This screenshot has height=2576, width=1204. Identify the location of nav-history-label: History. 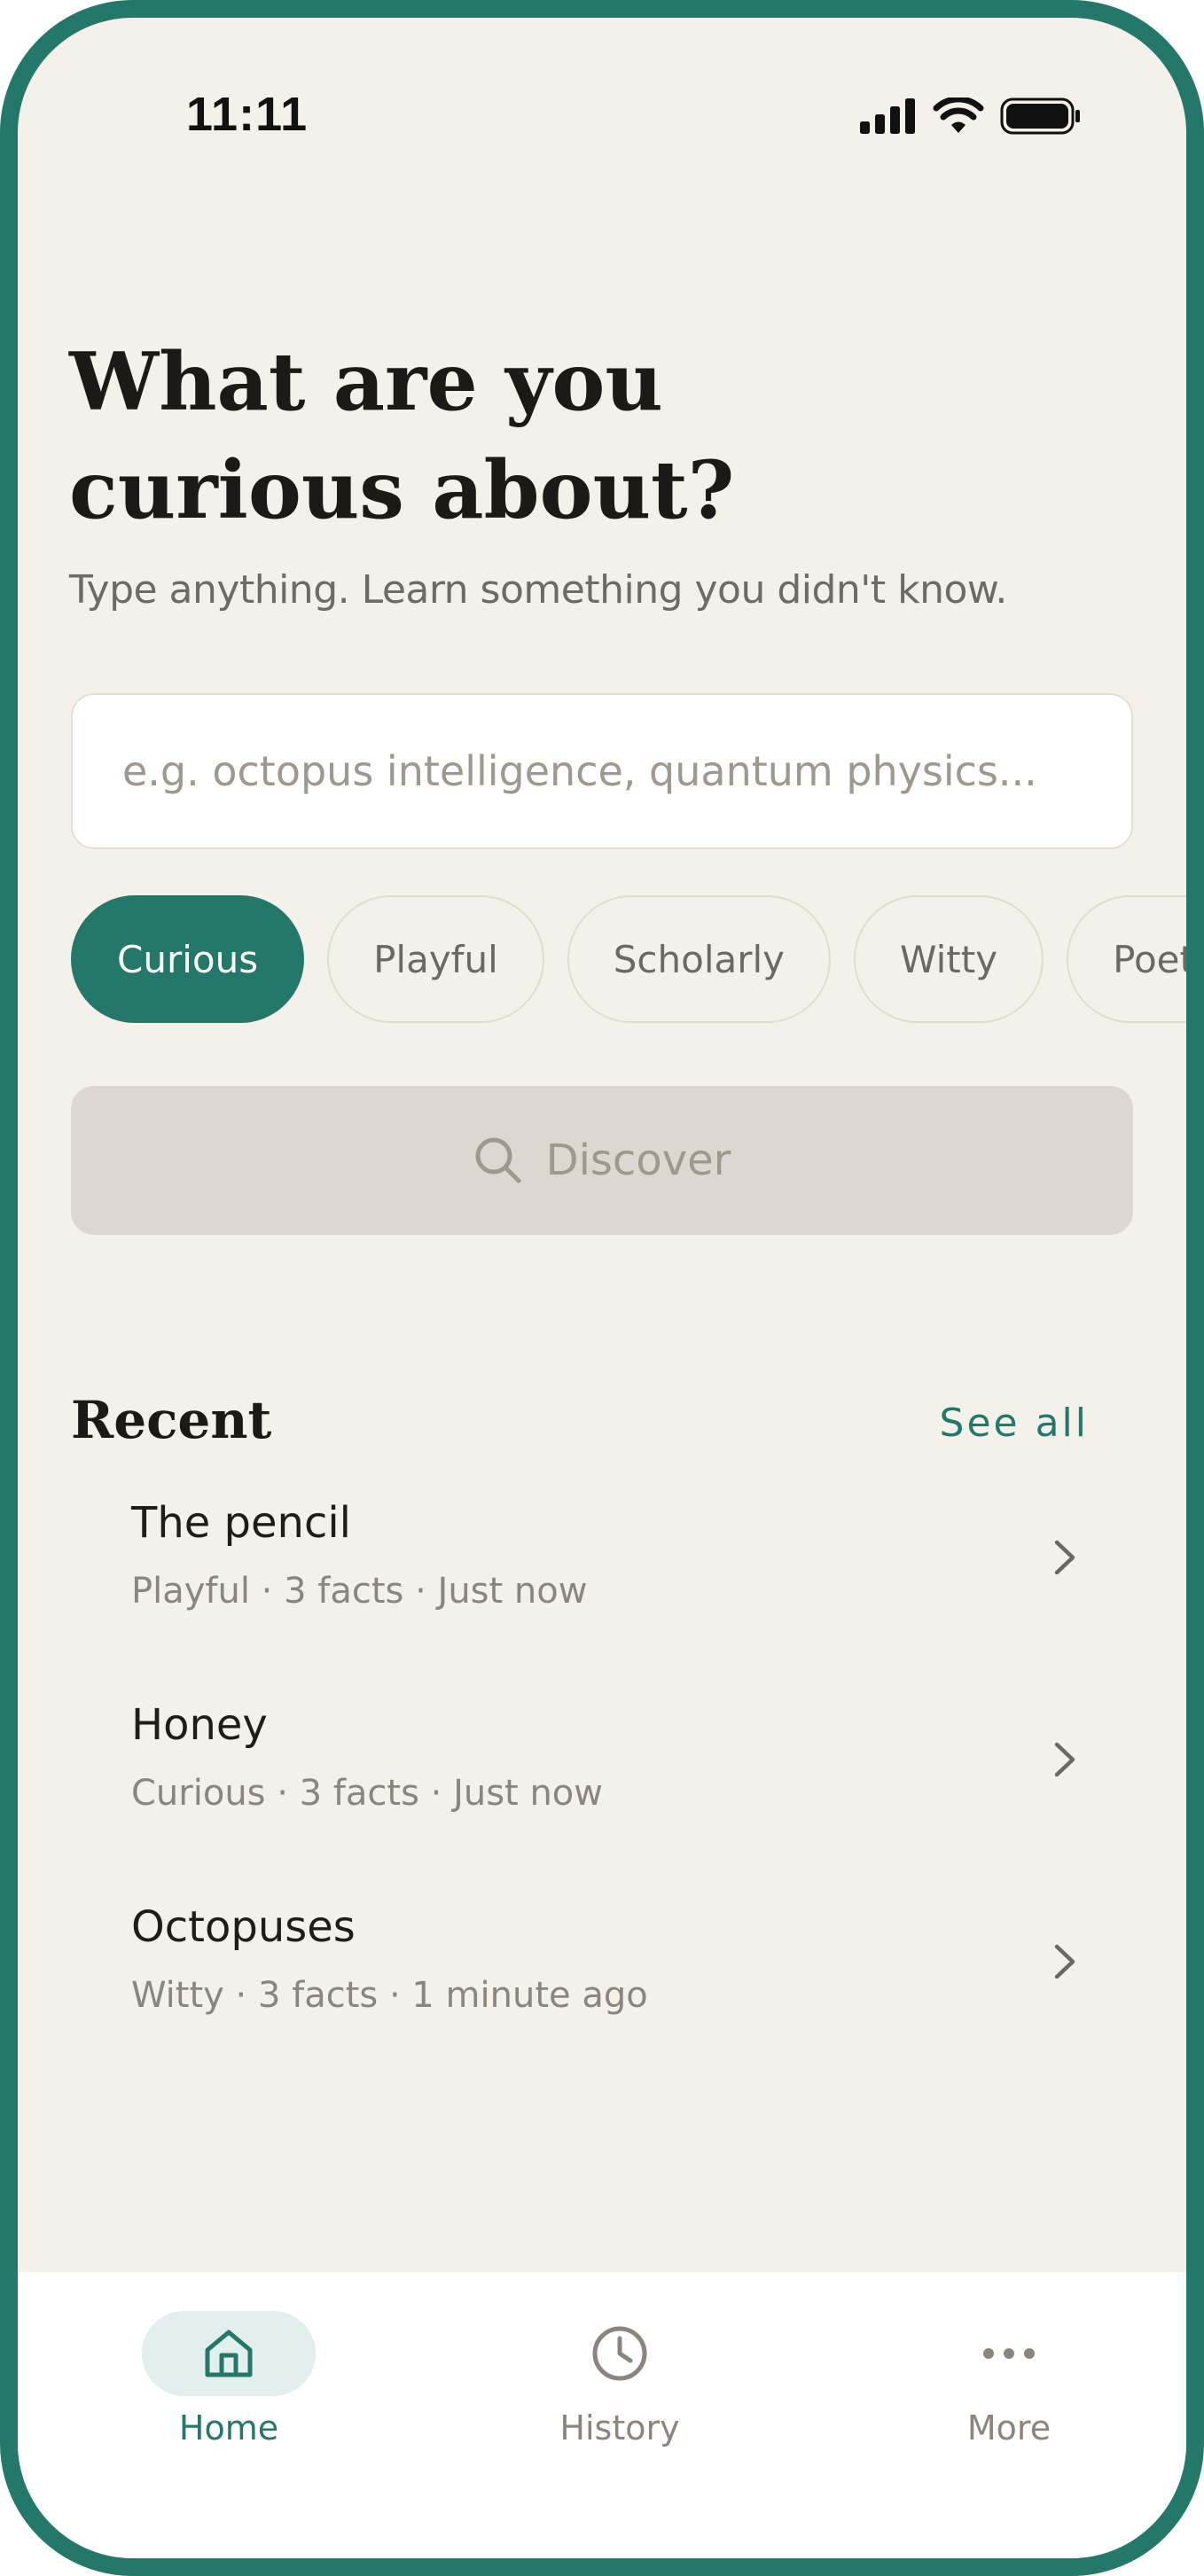
(619, 2427).